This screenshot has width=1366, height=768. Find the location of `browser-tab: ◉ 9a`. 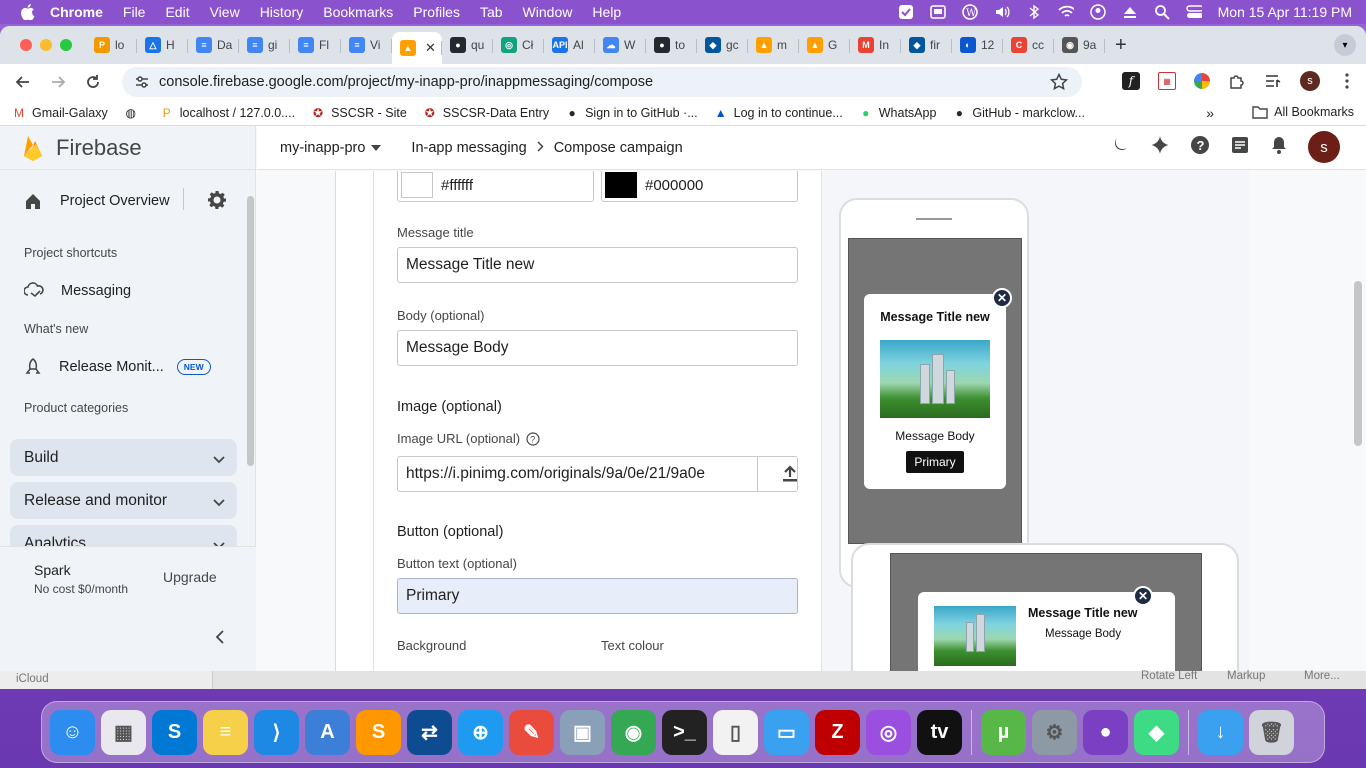

browser-tab: ◉ 9a is located at coordinates (1079, 45).